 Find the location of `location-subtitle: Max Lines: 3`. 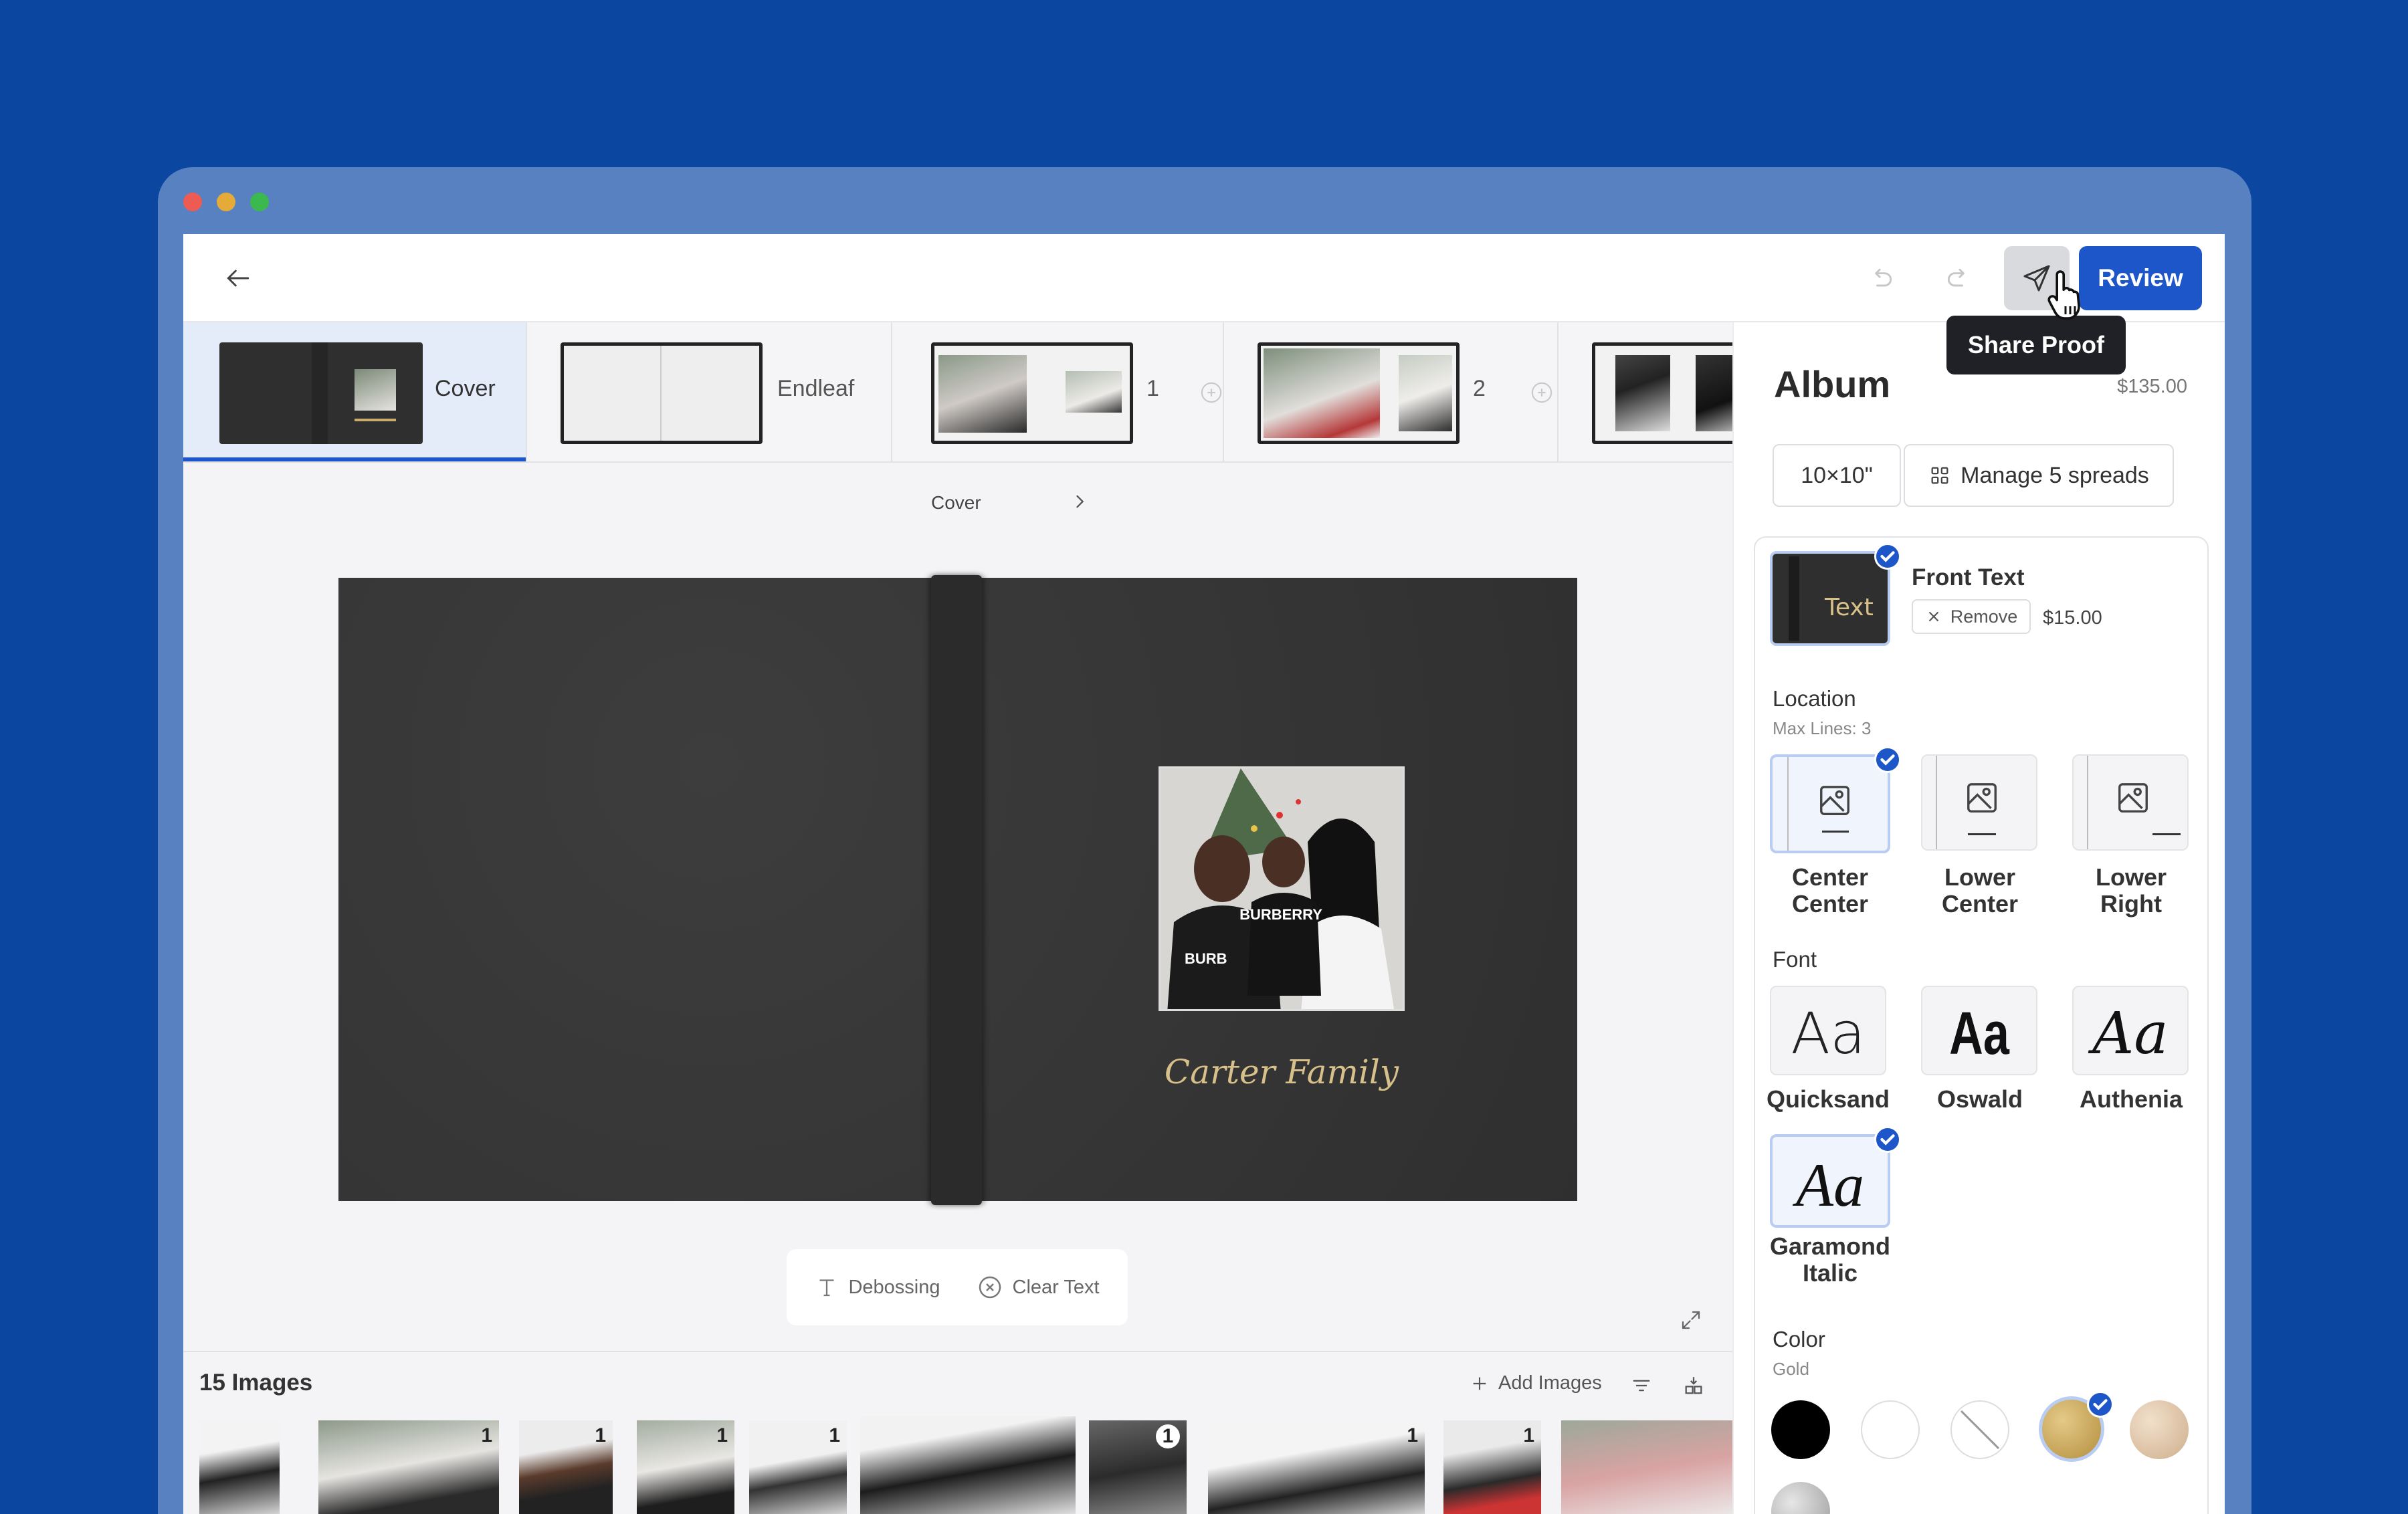

location-subtitle: Max Lines: 3 is located at coordinates (1822, 728).